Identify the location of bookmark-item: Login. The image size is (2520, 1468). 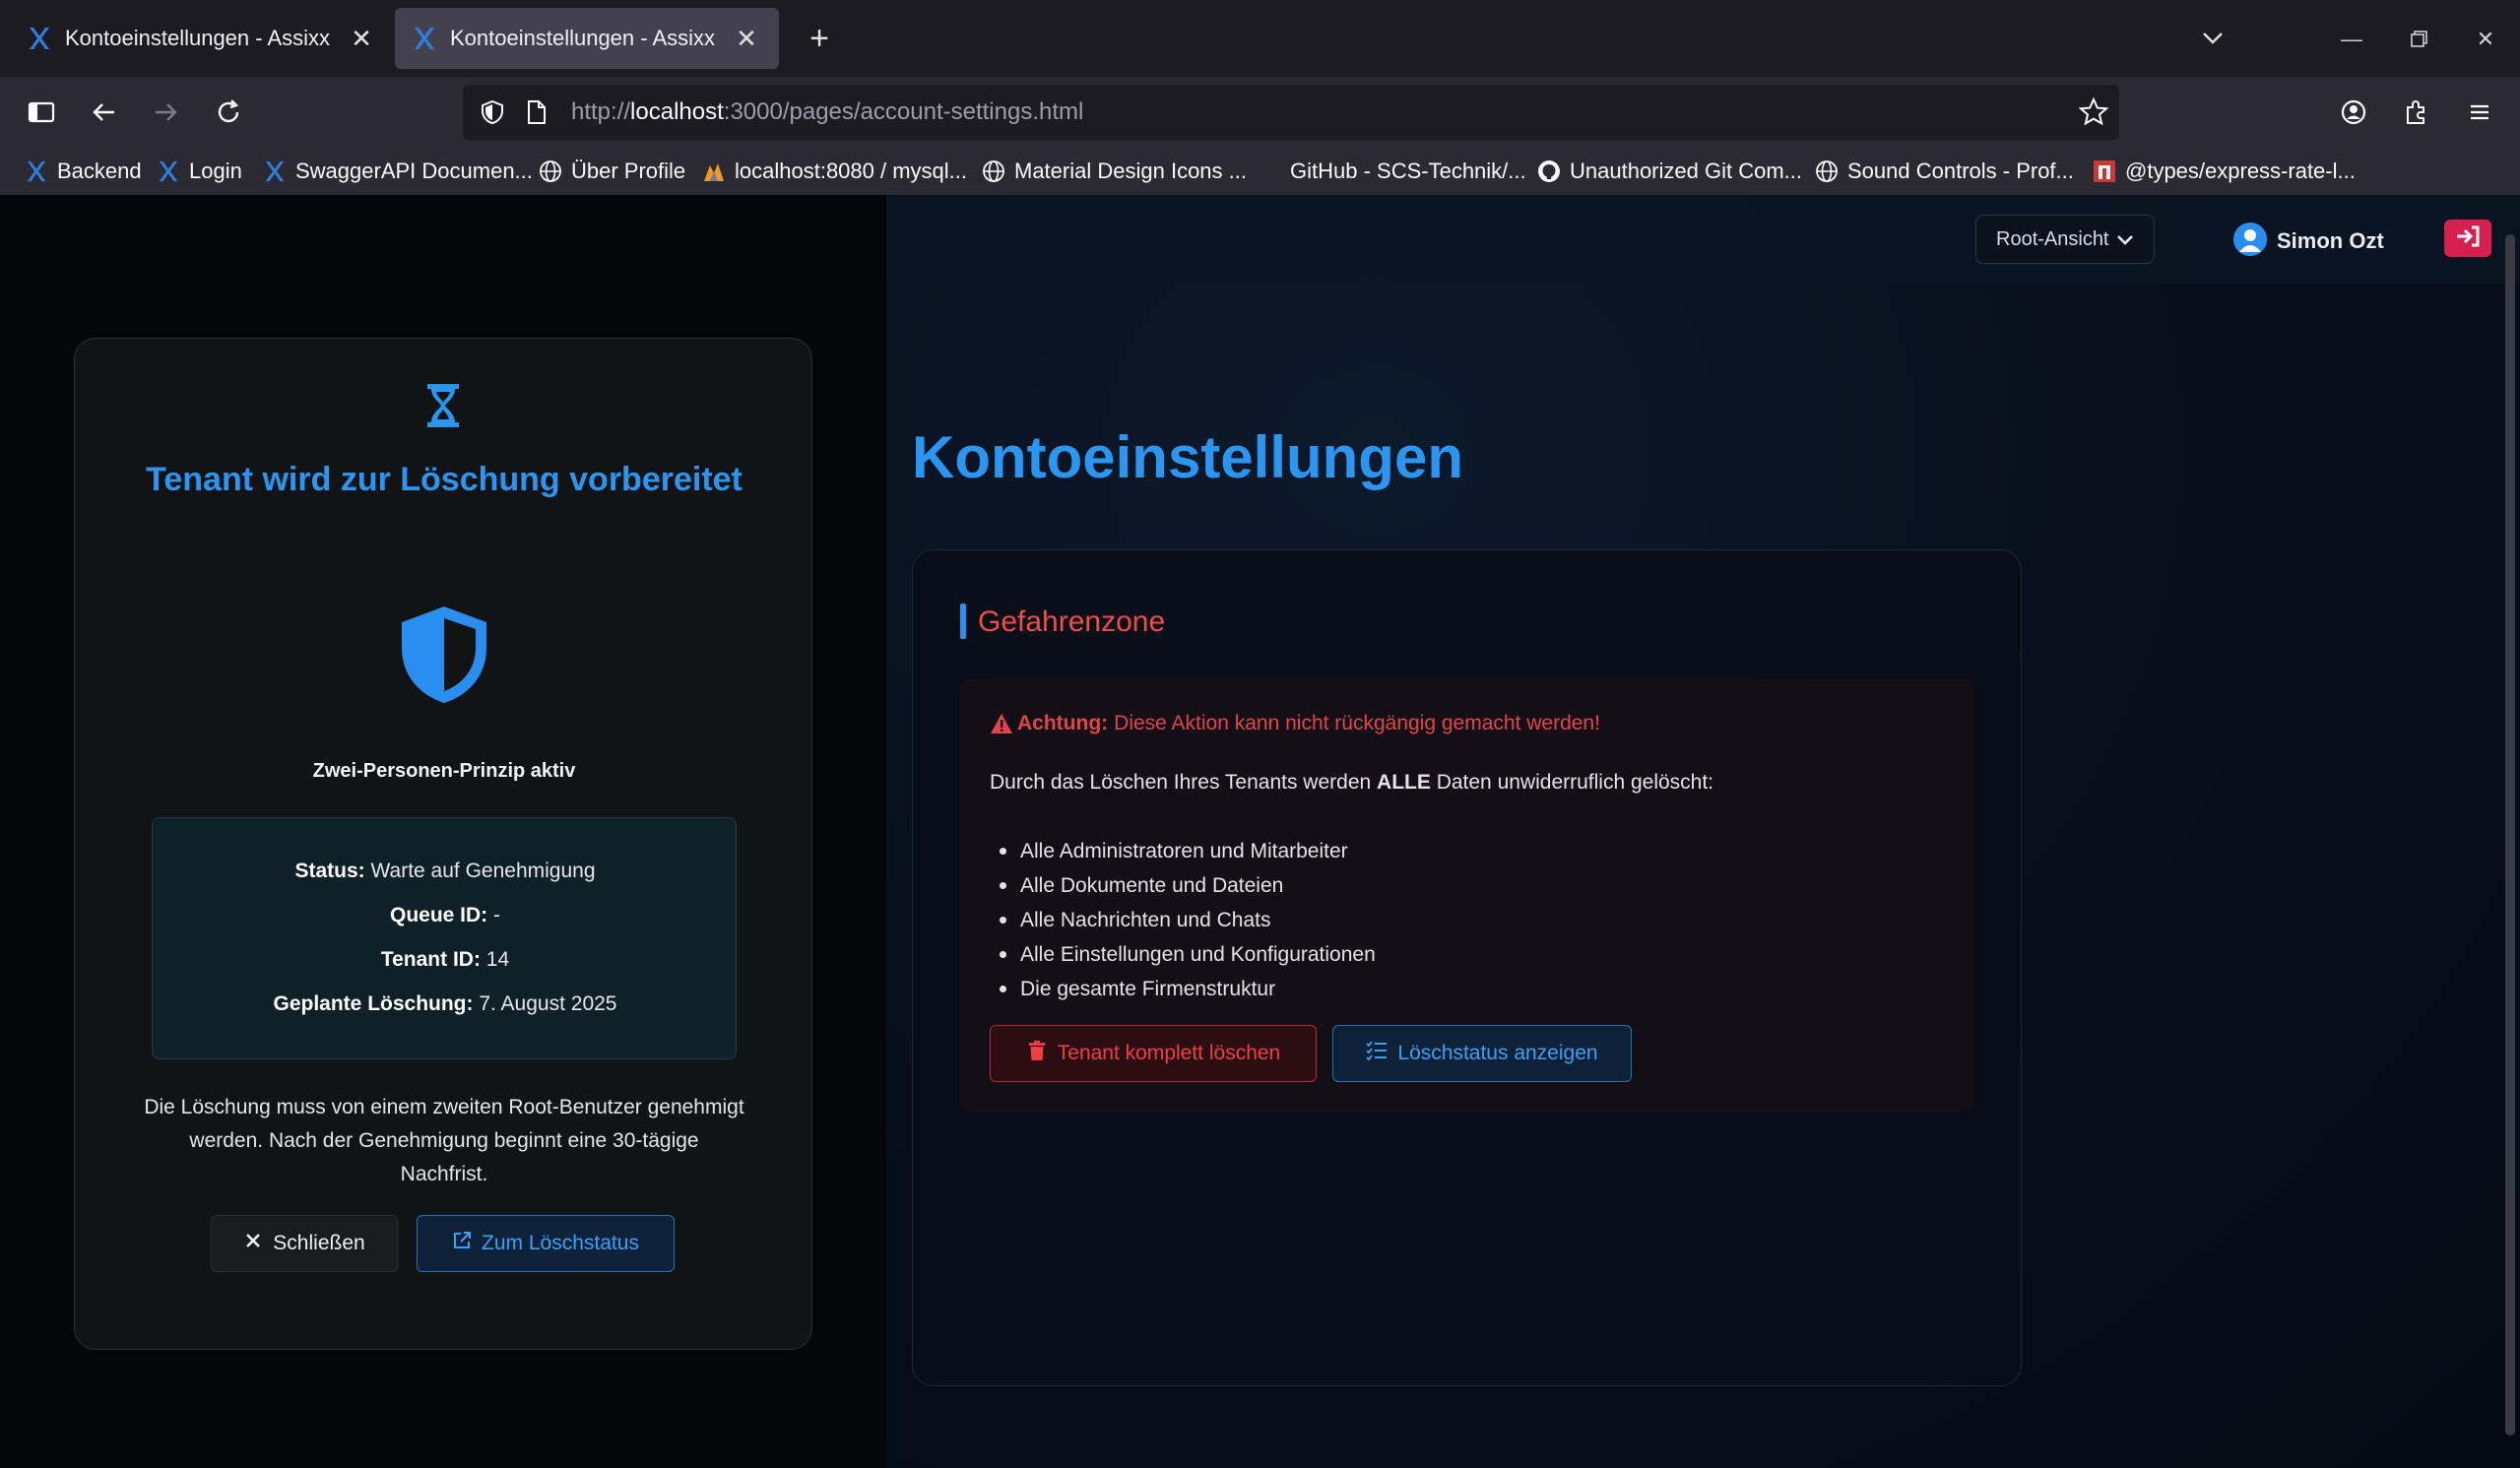
(199, 171).